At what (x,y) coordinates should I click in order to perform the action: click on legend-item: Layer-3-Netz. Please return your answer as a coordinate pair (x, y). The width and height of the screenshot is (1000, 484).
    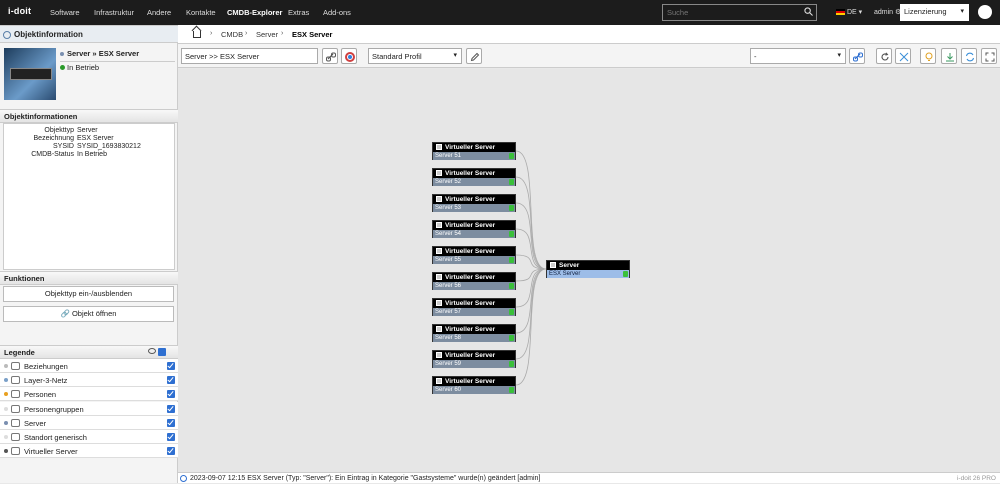
    Looking at the image, I should click on (89, 380).